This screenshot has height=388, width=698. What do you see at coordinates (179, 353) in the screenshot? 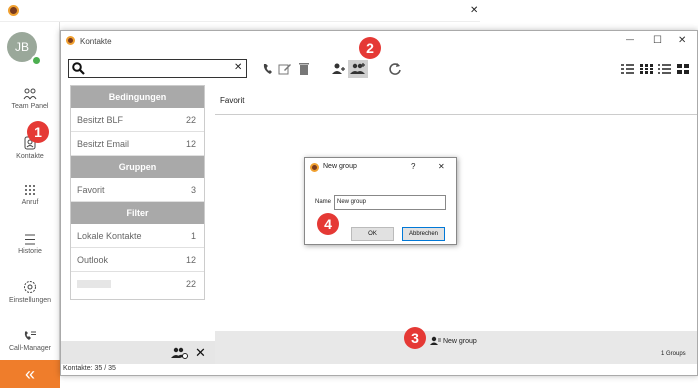
I see `manage-groups-icon` at bounding box center [179, 353].